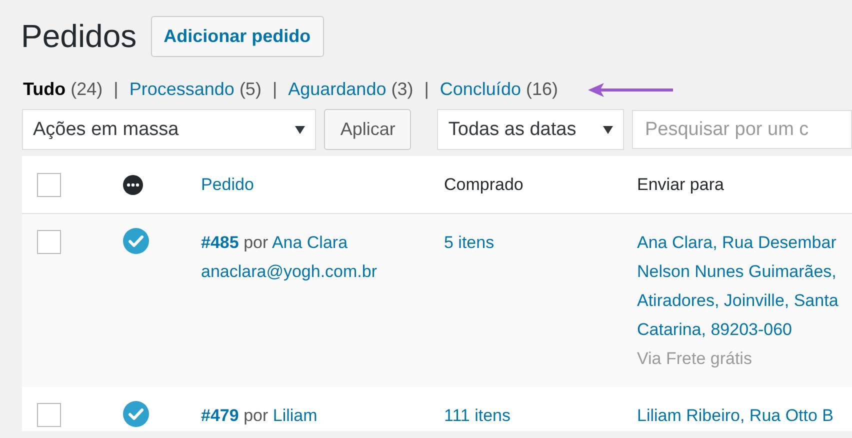 This screenshot has width=852, height=438. Describe the element at coordinates (295, 415) in the screenshot. I see `customer-link: Liliam` at that location.